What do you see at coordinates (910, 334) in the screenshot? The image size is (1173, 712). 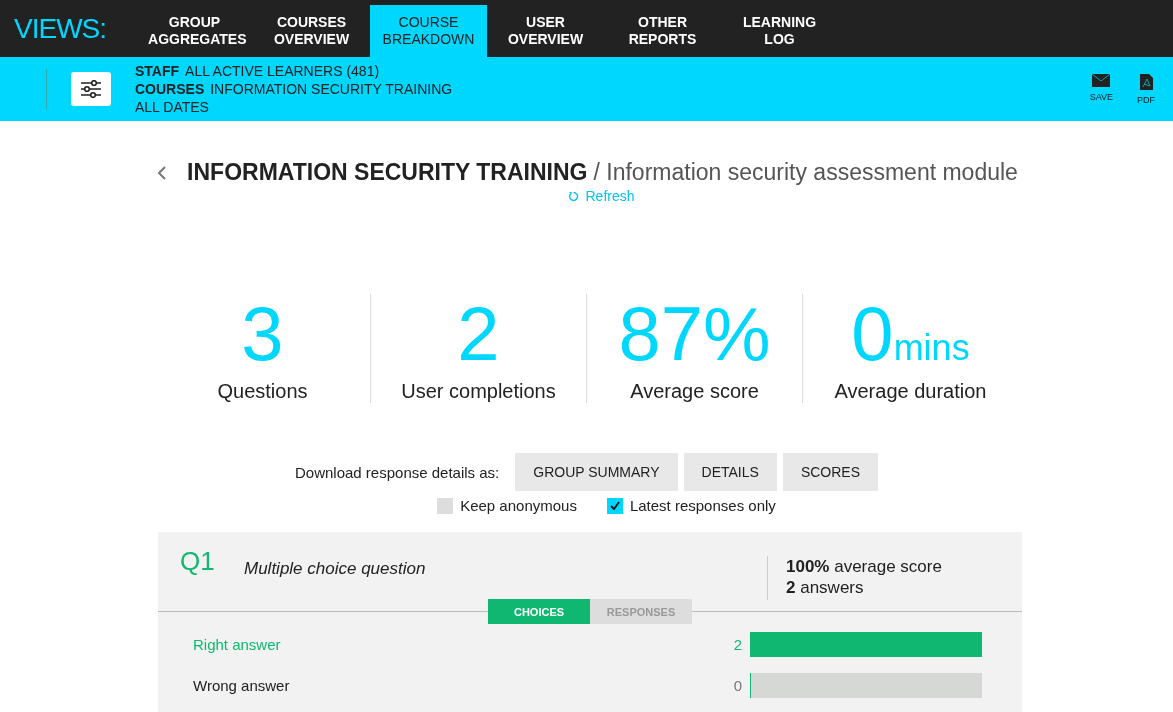 I see `stat-value: 0mins` at bounding box center [910, 334].